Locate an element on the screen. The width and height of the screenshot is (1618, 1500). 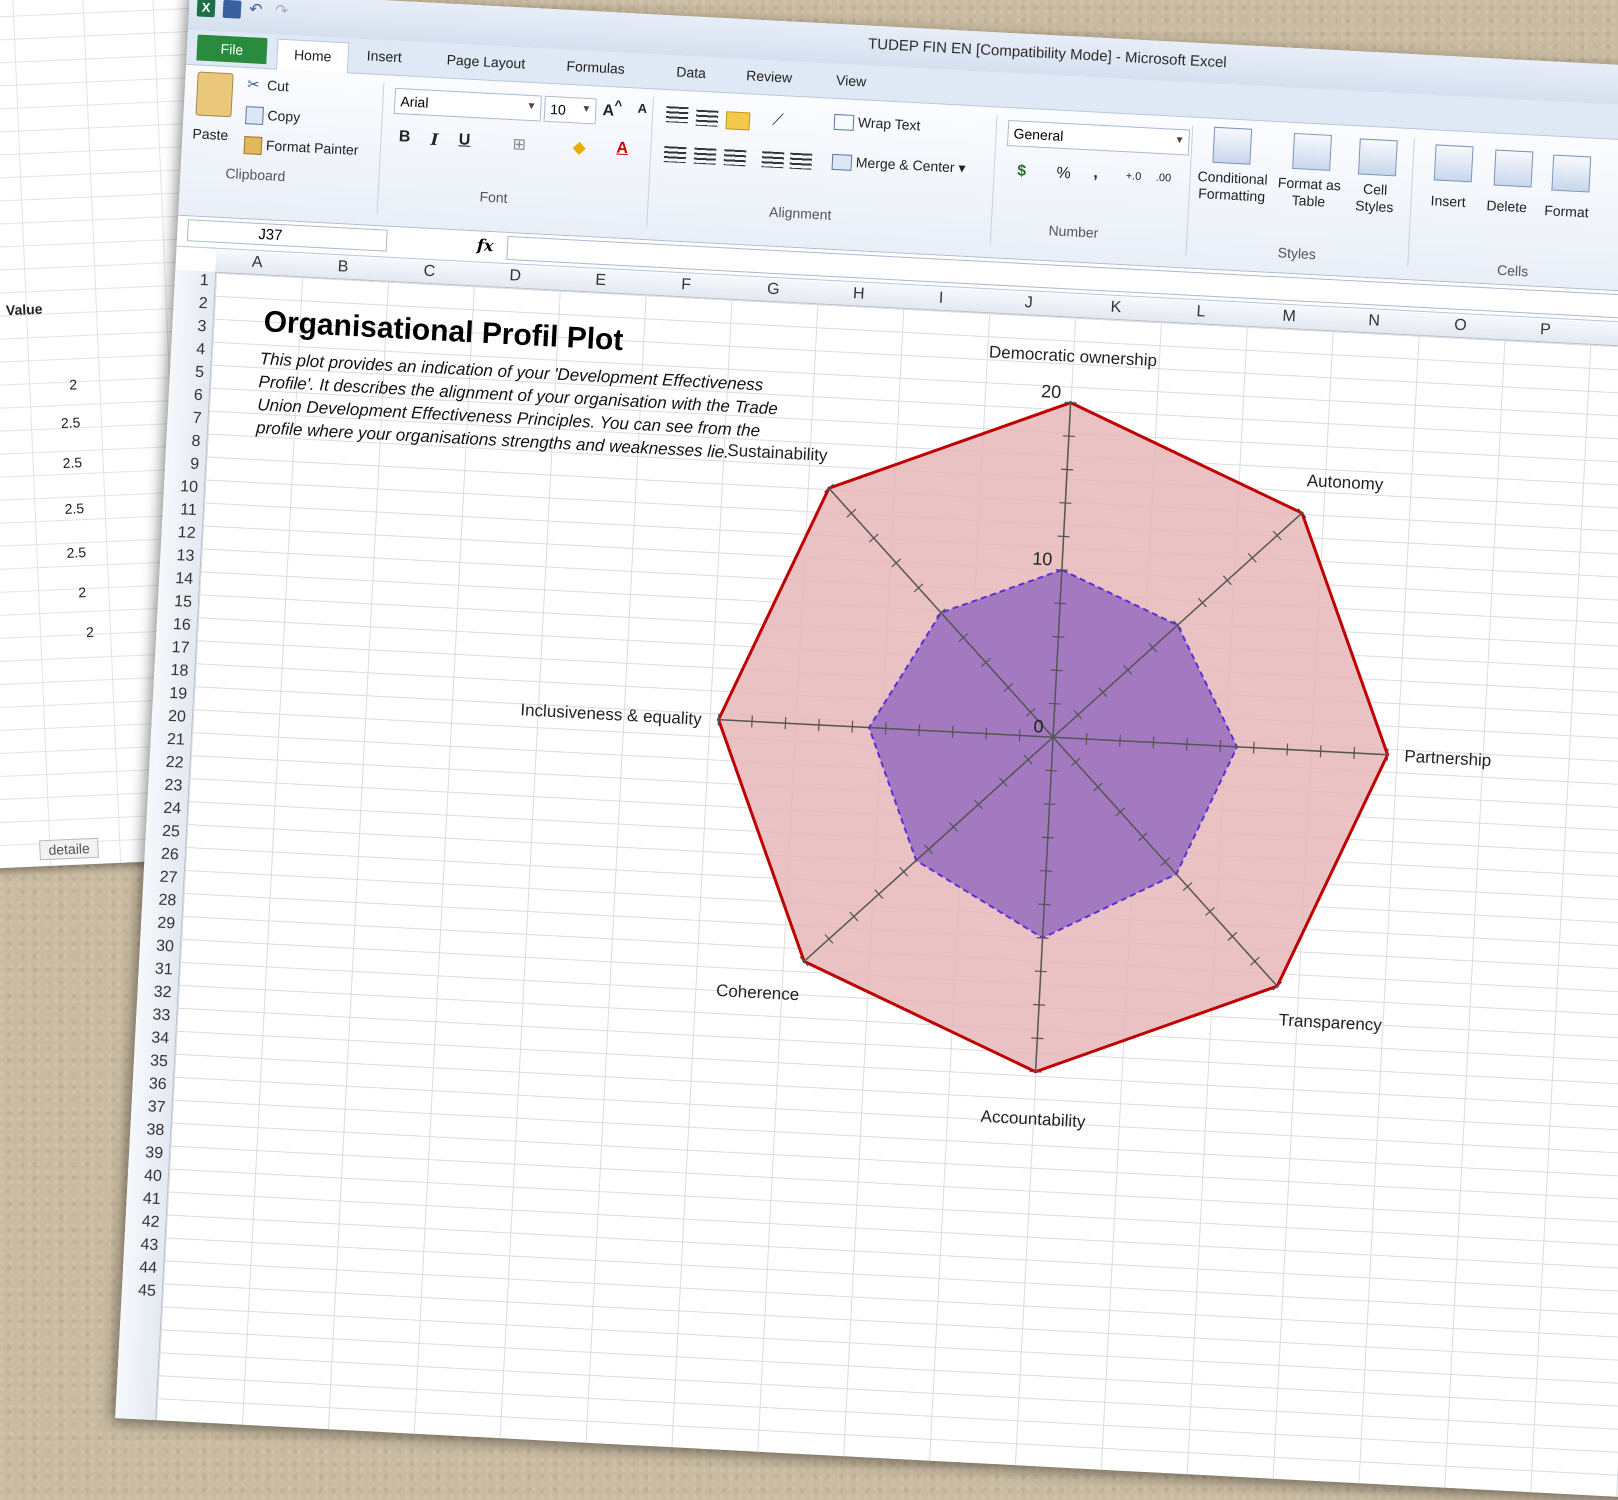
conditional-formatting-button: Conditional Formatting is located at coordinates (1232, 186).